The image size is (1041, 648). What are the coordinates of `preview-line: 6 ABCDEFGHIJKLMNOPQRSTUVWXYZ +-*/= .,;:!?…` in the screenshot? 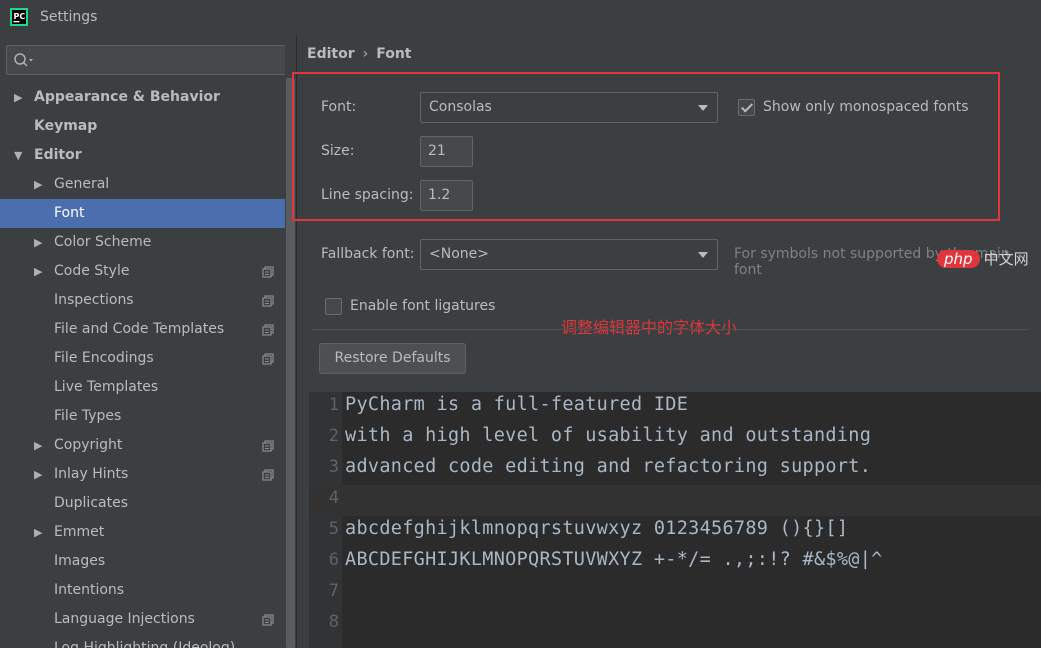 It's located at (675, 562).